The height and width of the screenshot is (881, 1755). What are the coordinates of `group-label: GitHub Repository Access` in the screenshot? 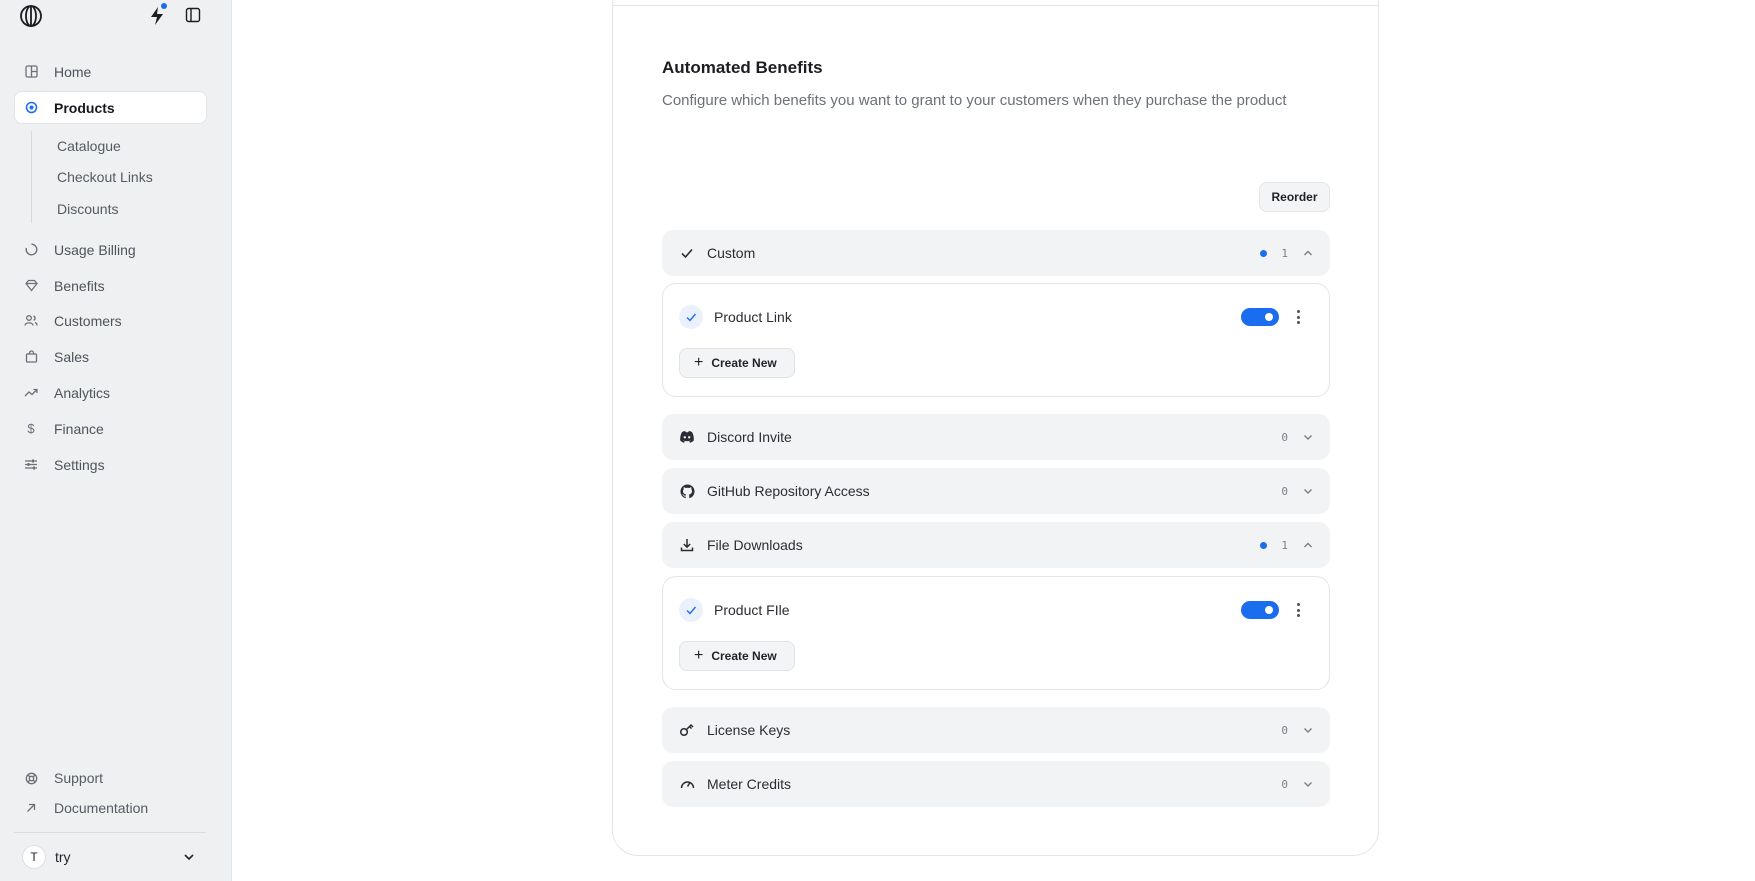 It's located at (788, 491).